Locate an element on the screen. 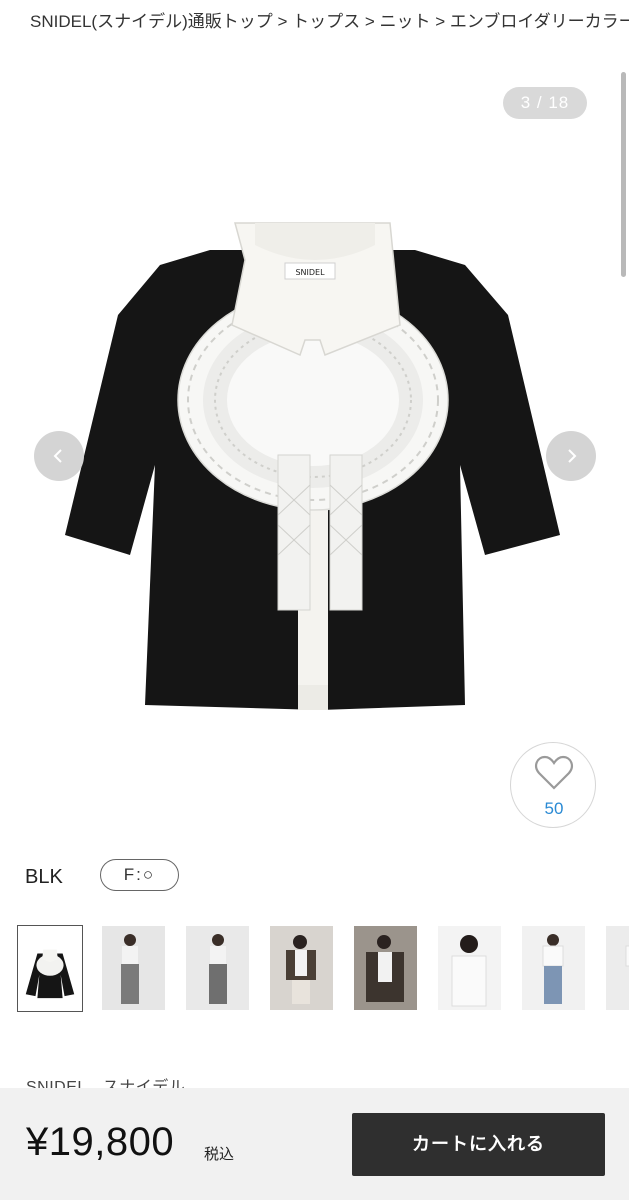 This screenshot has height=1200, width=629. next-image-button is located at coordinates (571, 456).